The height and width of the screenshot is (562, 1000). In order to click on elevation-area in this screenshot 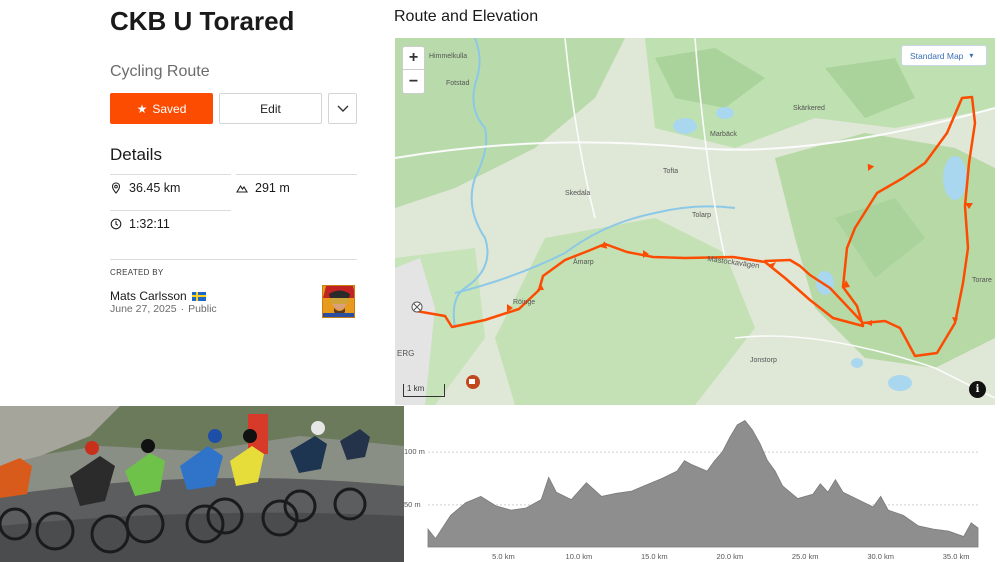, I will do `click(703, 483)`.